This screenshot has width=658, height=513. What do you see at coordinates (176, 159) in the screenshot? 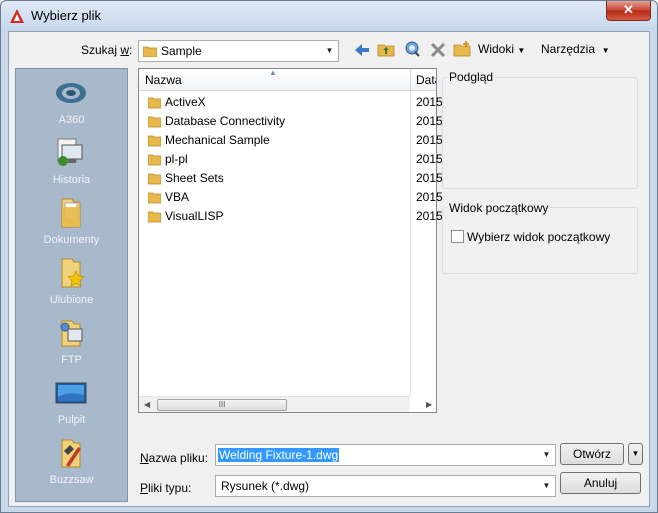
I see `file-name: pl-pl` at bounding box center [176, 159].